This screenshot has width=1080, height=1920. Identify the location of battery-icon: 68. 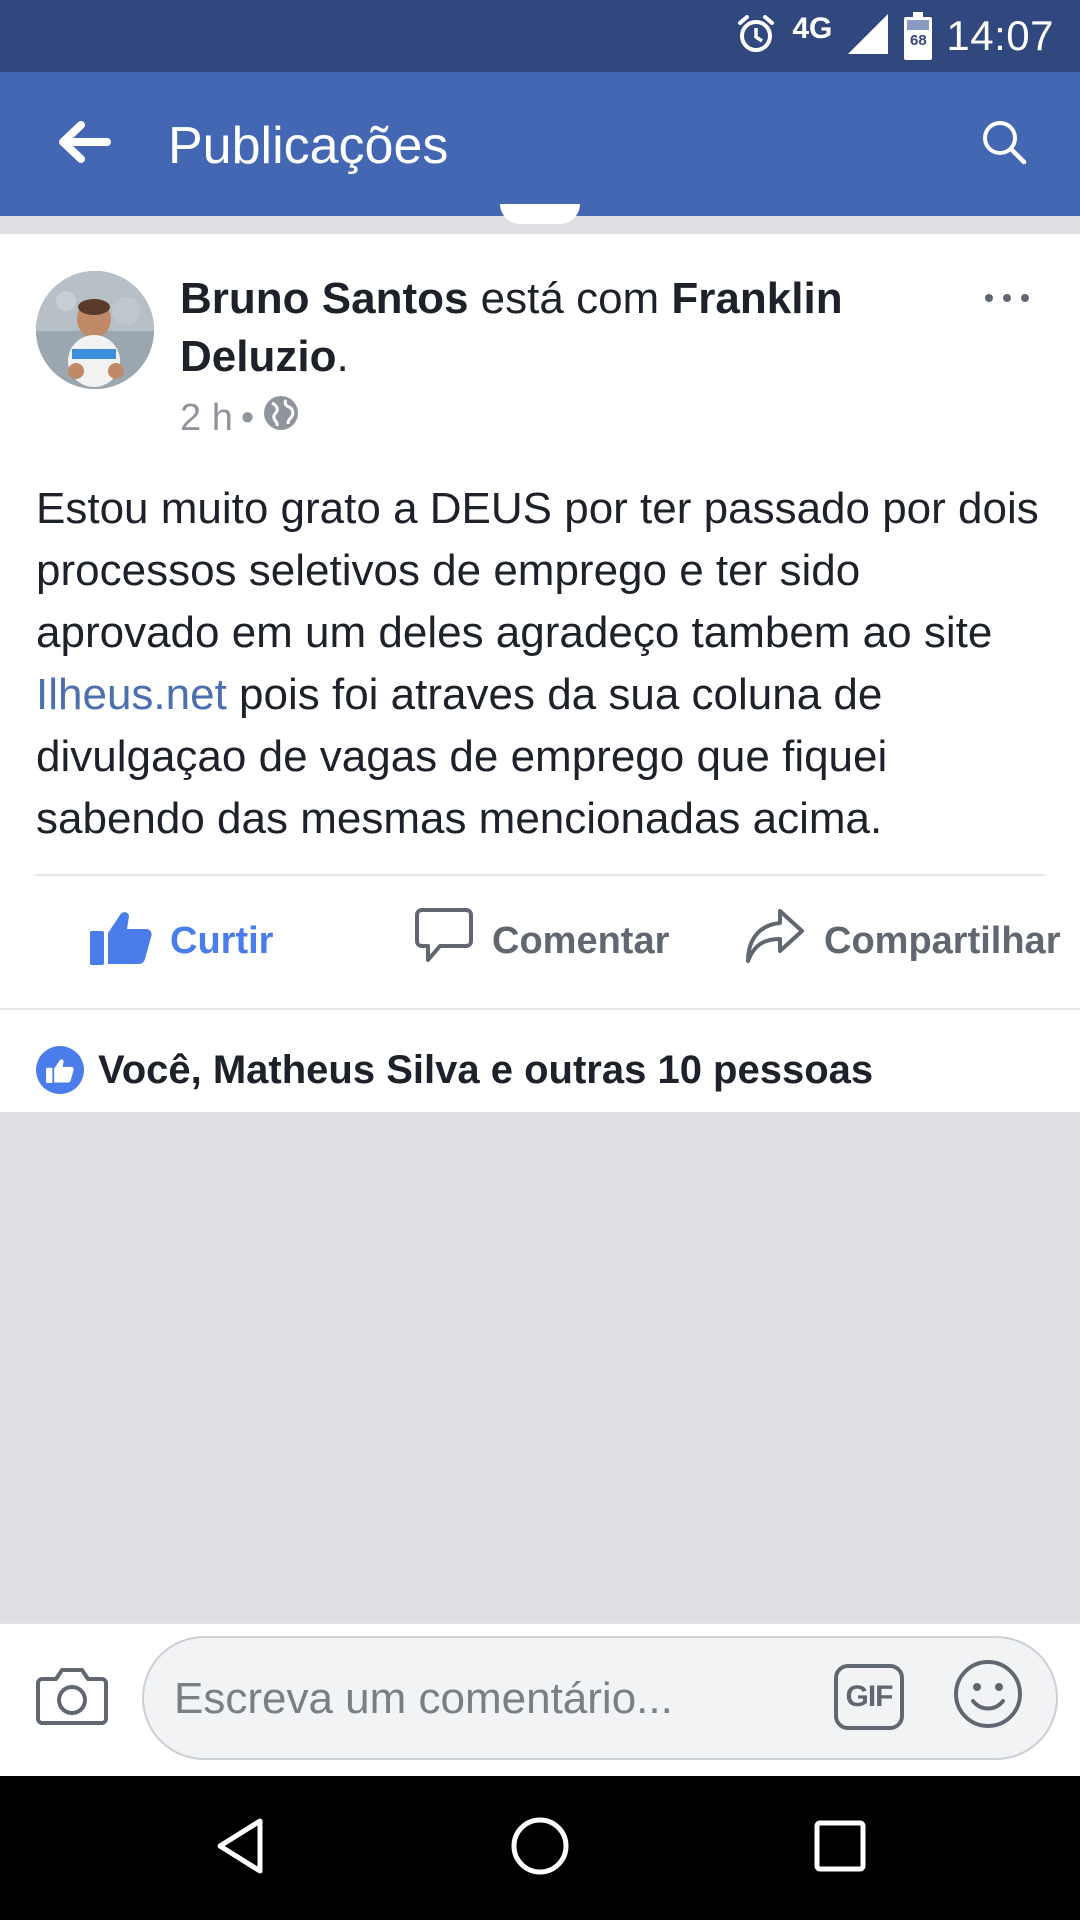
(918, 36).